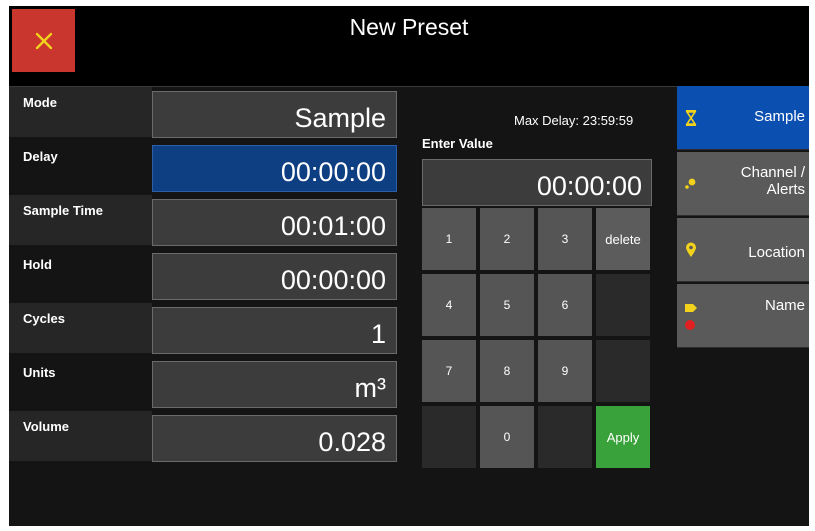  Describe the element at coordinates (772, 181) in the screenshot. I see `tab-label: Channel / Alerts` at that location.